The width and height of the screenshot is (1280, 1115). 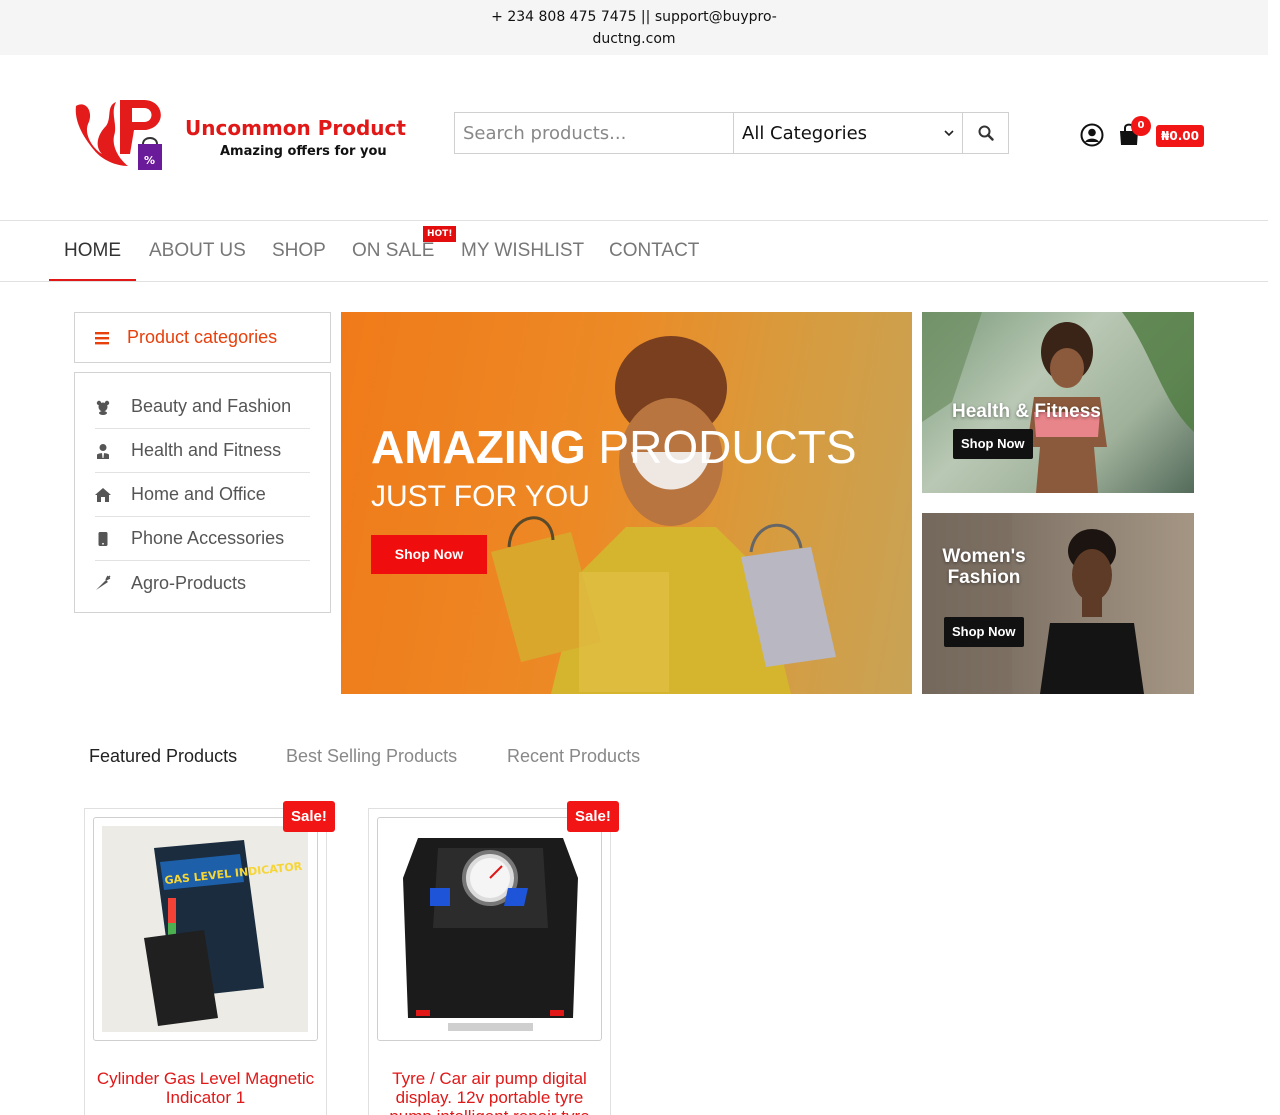 I want to click on search-bar: All Categories, so click(x=731, y=133).